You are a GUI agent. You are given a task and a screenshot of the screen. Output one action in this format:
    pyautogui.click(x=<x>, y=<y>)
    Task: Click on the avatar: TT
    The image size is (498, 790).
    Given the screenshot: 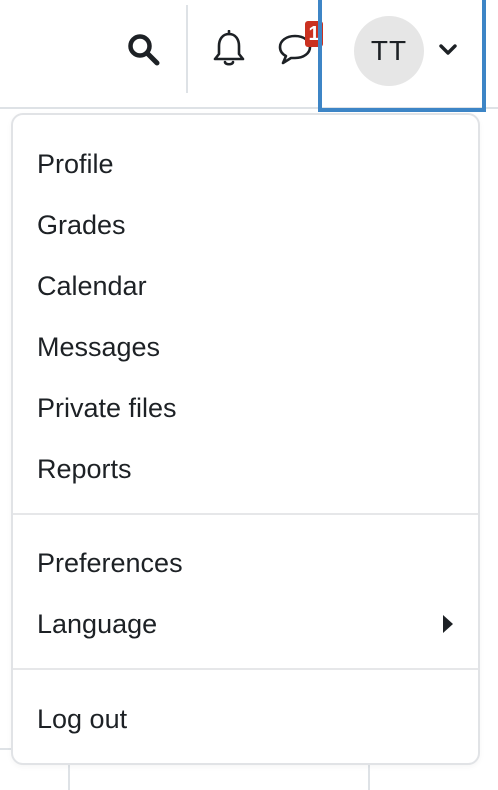 What is the action you would take?
    pyautogui.click(x=389, y=51)
    